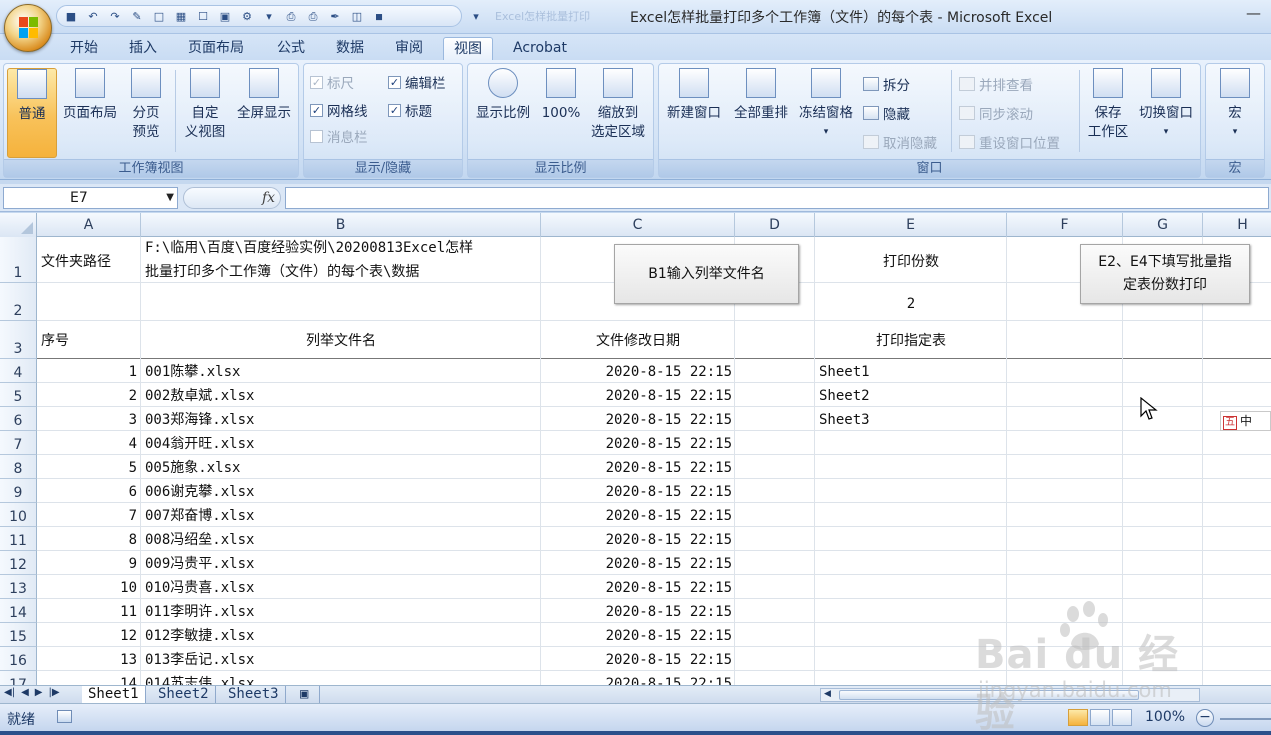 The height and width of the screenshot is (735, 1271). I want to click on minimize-icon: —, so click(1253, 13).